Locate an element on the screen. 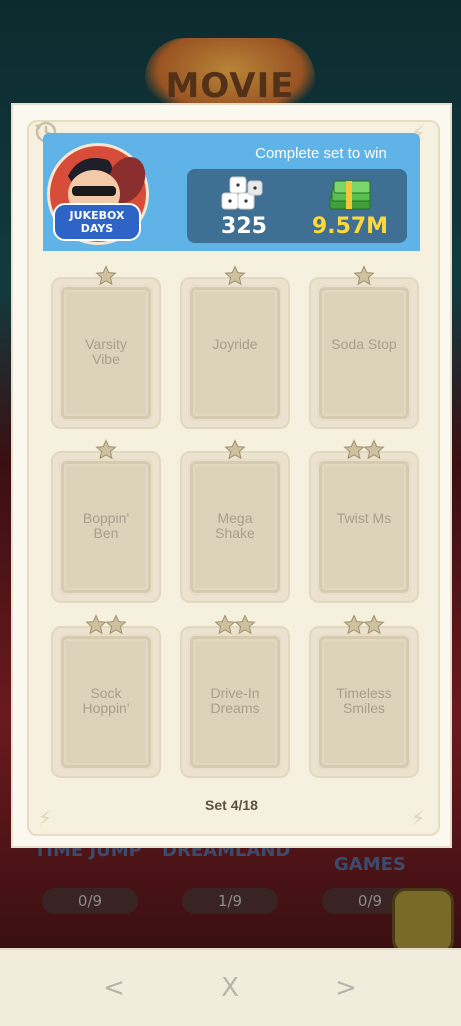 This screenshot has height=1026, width=461. card-face: Sock Hoppin' is located at coordinates (106, 702).